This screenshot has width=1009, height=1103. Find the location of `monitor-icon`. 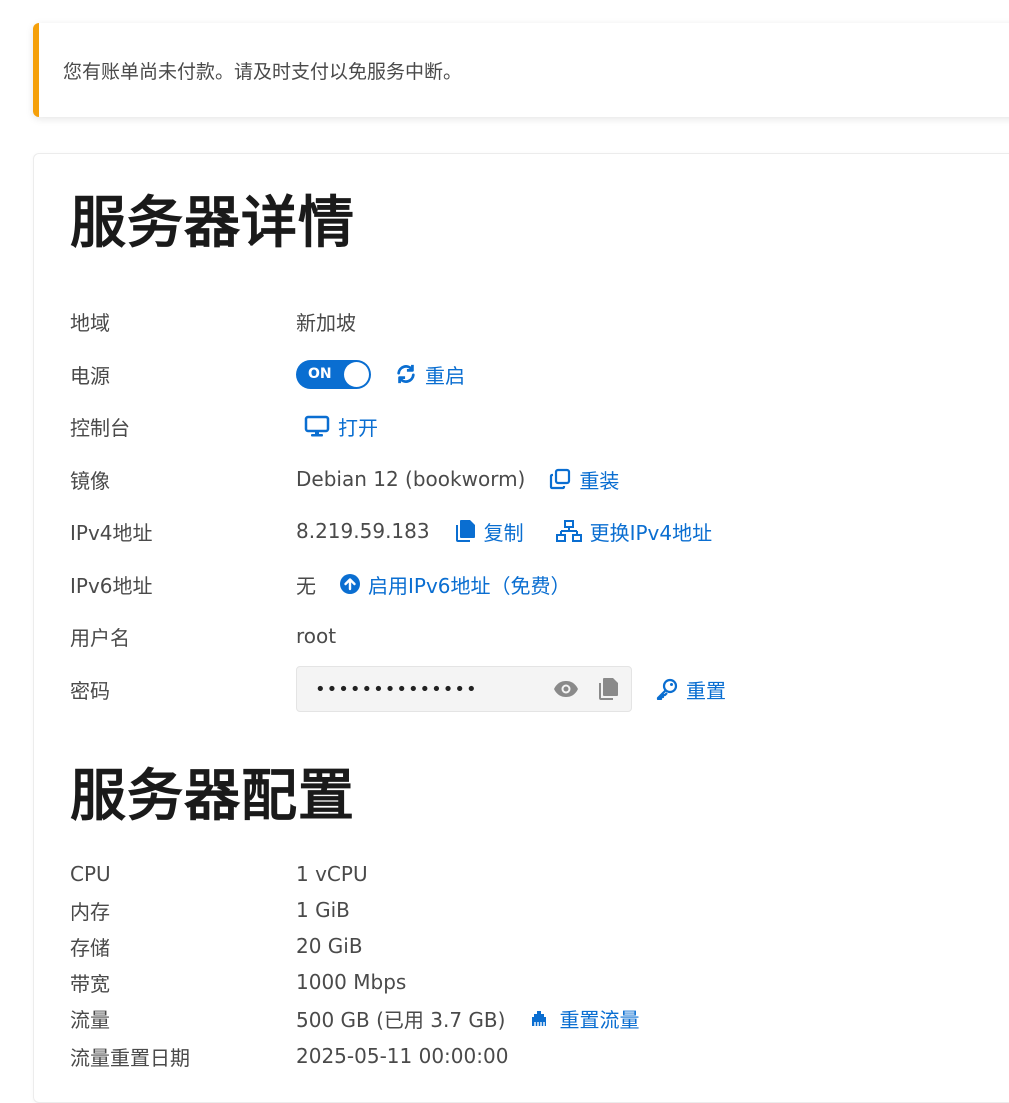

monitor-icon is located at coordinates (317, 426).